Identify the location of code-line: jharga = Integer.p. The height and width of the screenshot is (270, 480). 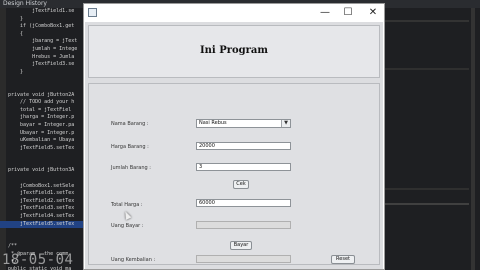
(41, 117).